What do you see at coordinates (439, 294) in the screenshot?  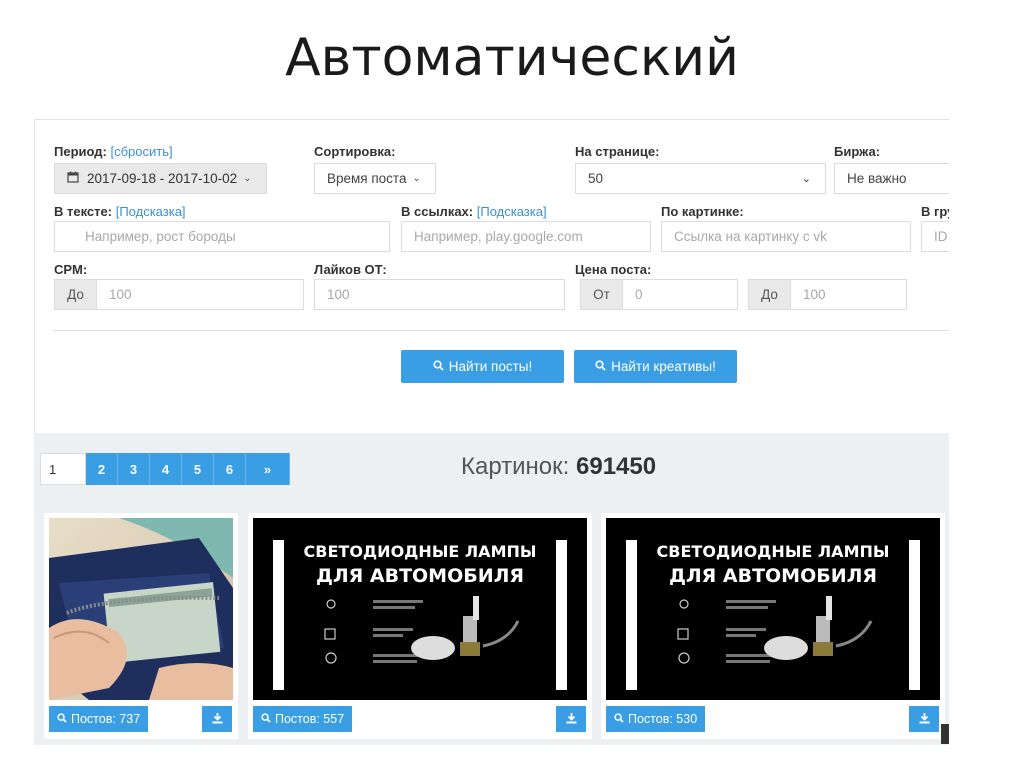 I see `likes-min-input: 100` at bounding box center [439, 294].